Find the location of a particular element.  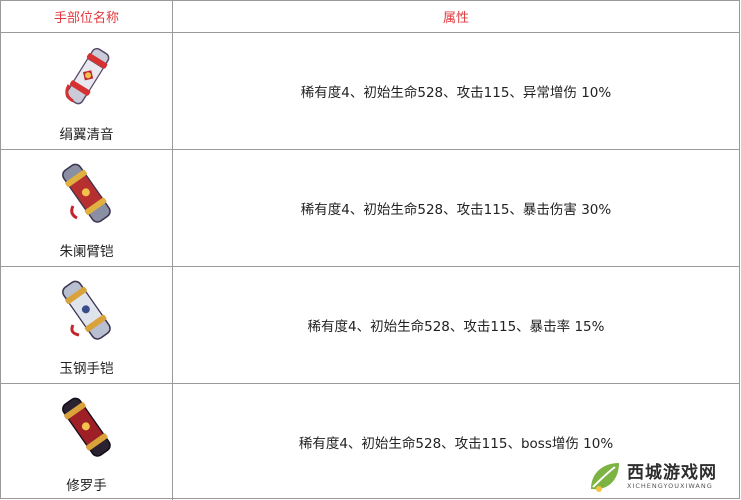

site-watermark: 西城游戏网 XICHENGYOUXIWANG is located at coordinates (661, 477).